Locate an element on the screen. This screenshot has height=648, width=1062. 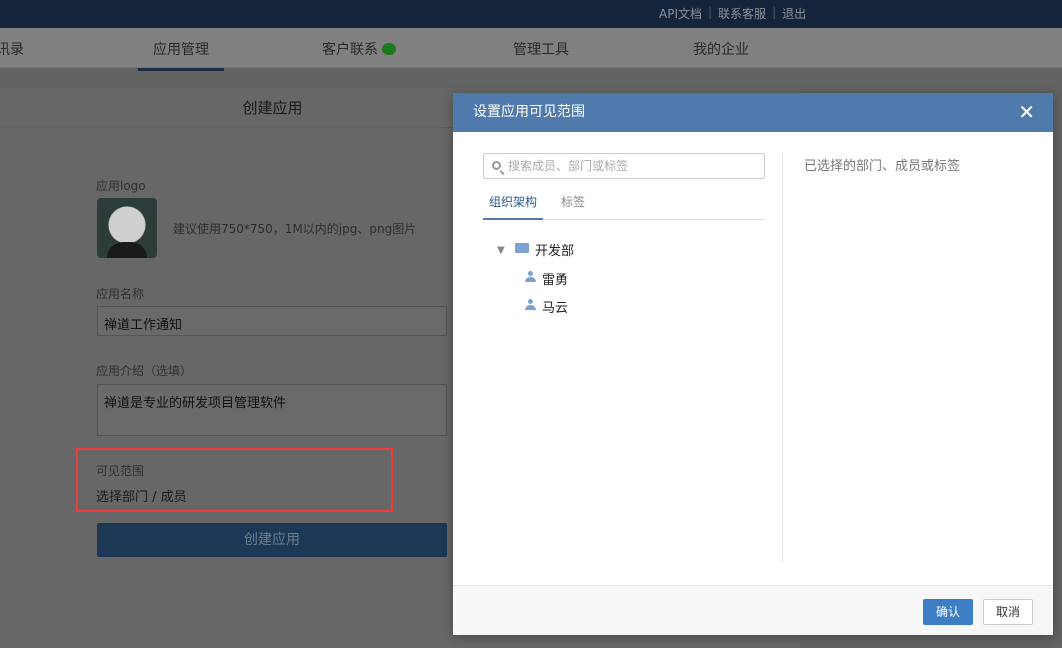
main-nav: 讯录 应用管理 客户联系 管理工具 我的企业 is located at coordinates (531, 49).